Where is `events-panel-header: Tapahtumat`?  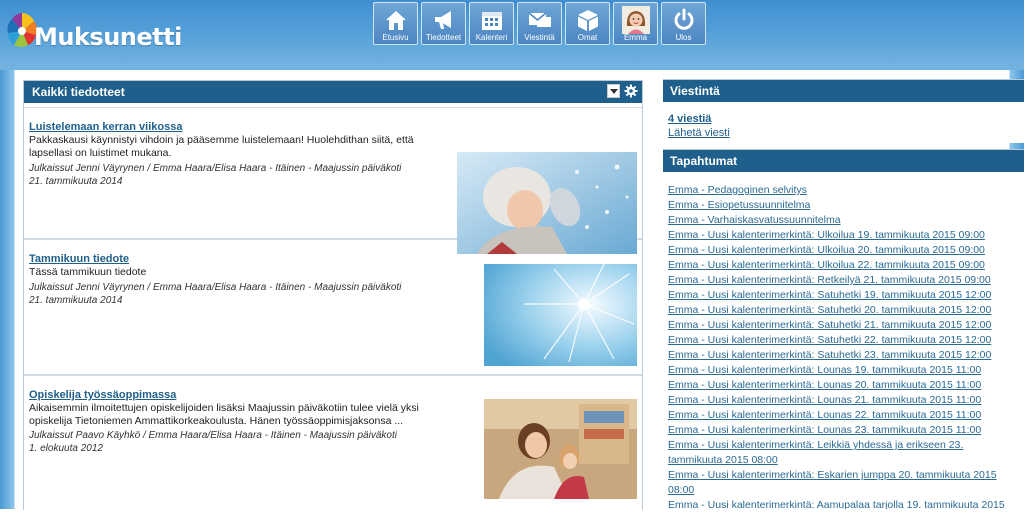
events-panel-header: Tapahtumat is located at coordinates (843, 160).